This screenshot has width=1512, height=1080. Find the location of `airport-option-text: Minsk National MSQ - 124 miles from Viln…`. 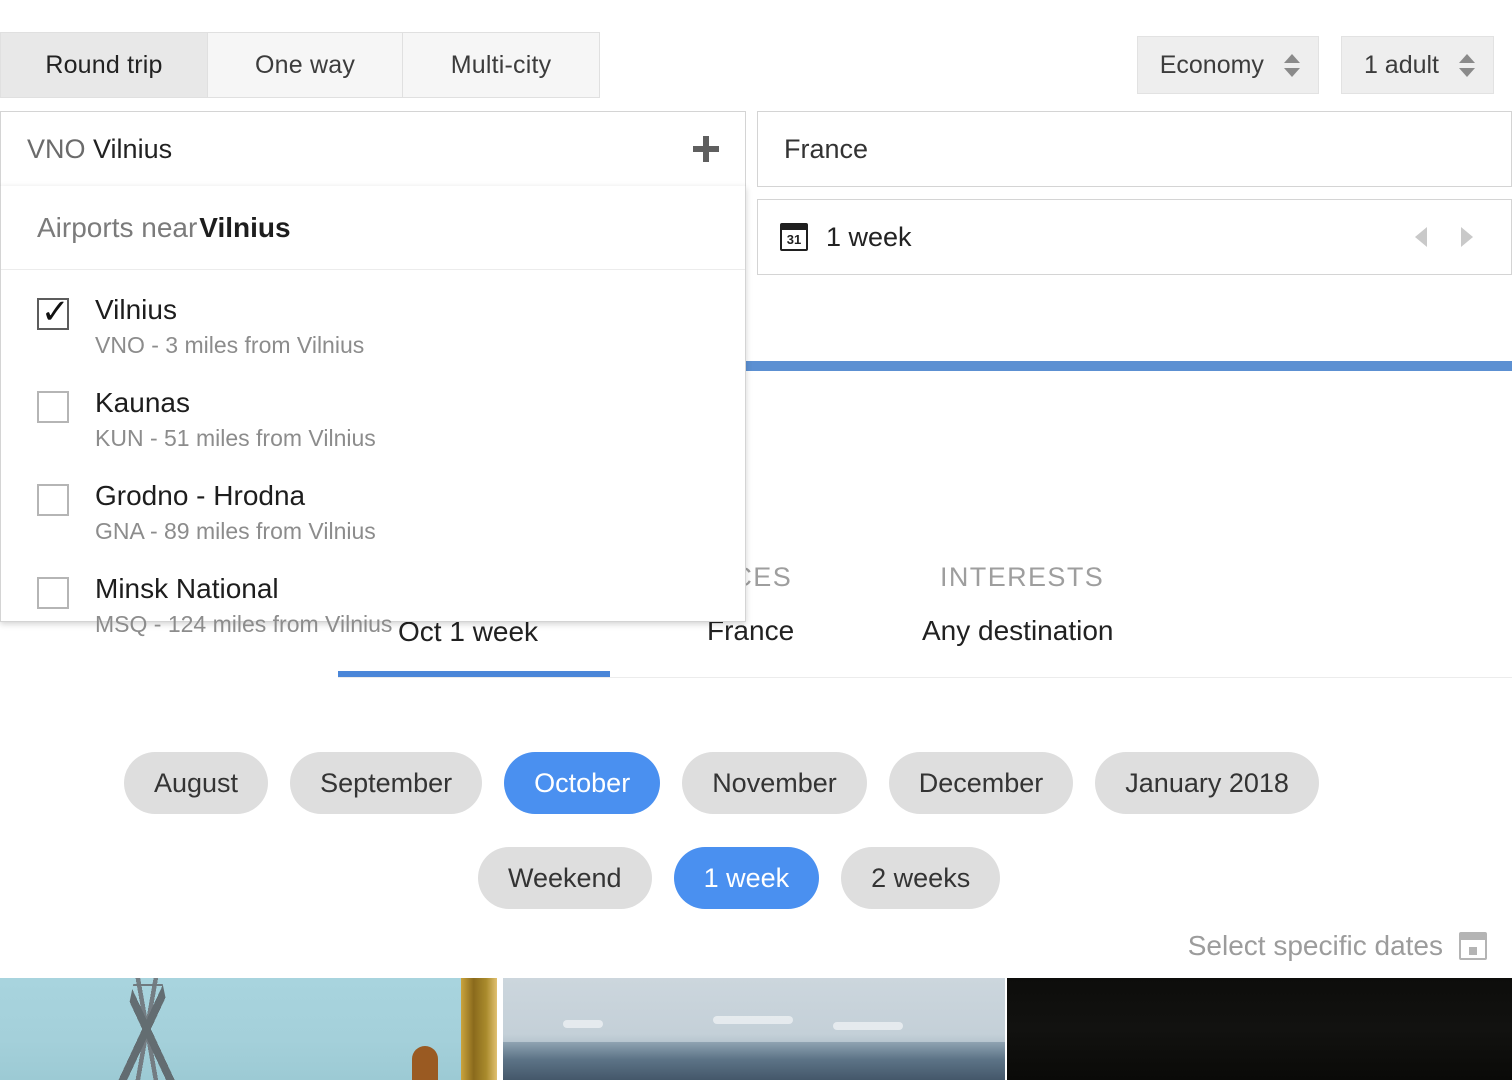

airport-option-text: Minsk National MSQ - 124 miles from Viln… is located at coordinates (243, 605).